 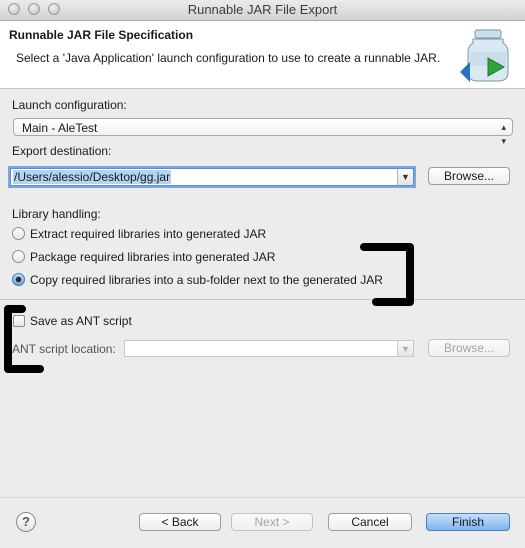 What do you see at coordinates (26, 522) in the screenshot?
I see `help-icon: ?` at bounding box center [26, 522].